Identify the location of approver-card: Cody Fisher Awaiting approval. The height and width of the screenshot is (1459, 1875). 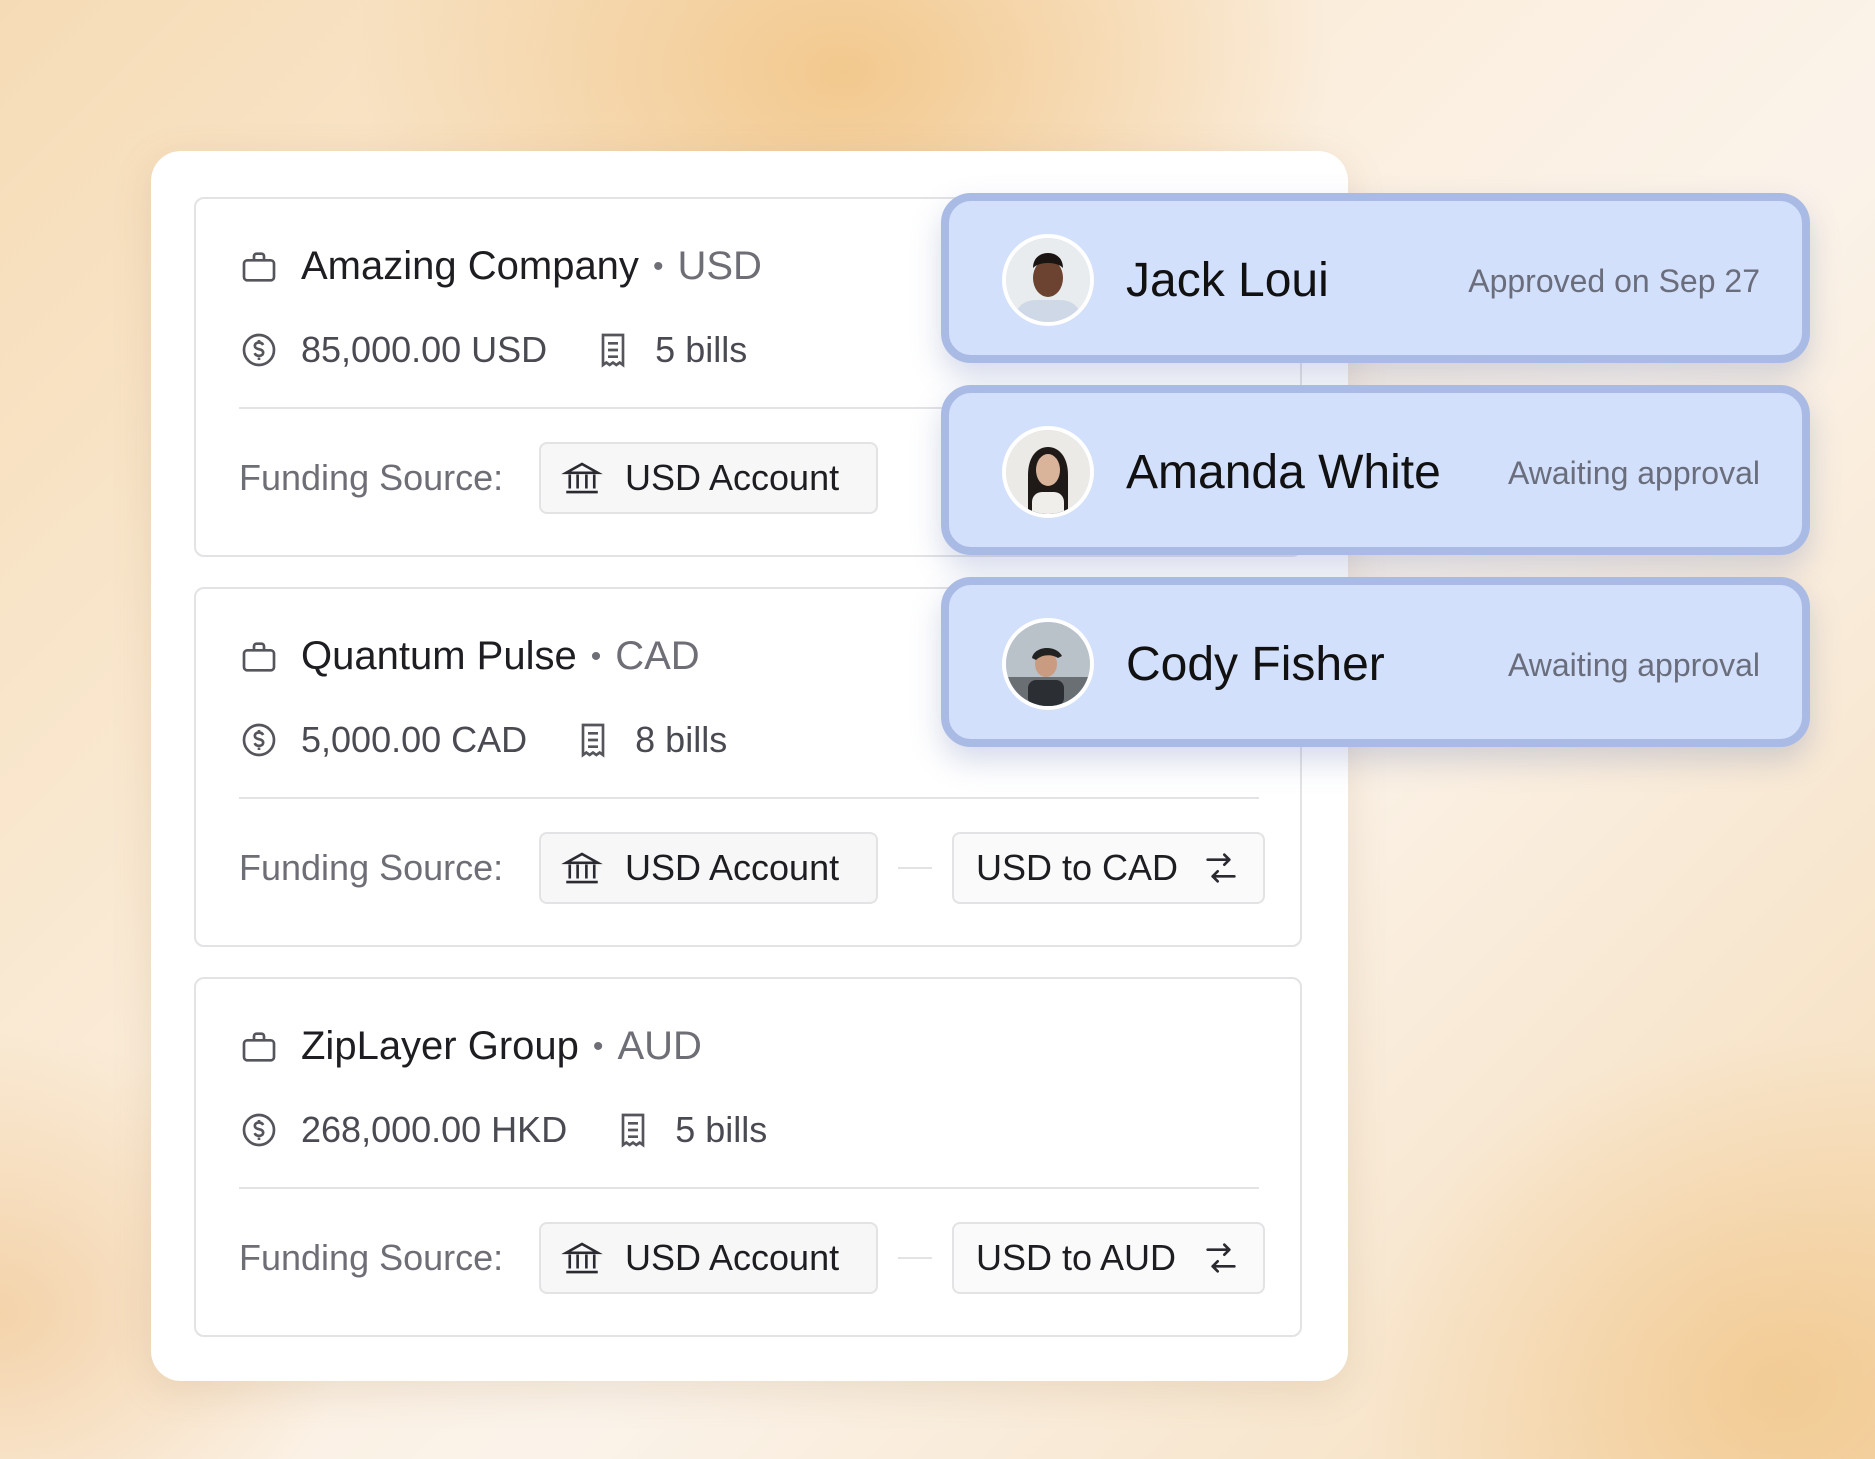
(1375, 662).